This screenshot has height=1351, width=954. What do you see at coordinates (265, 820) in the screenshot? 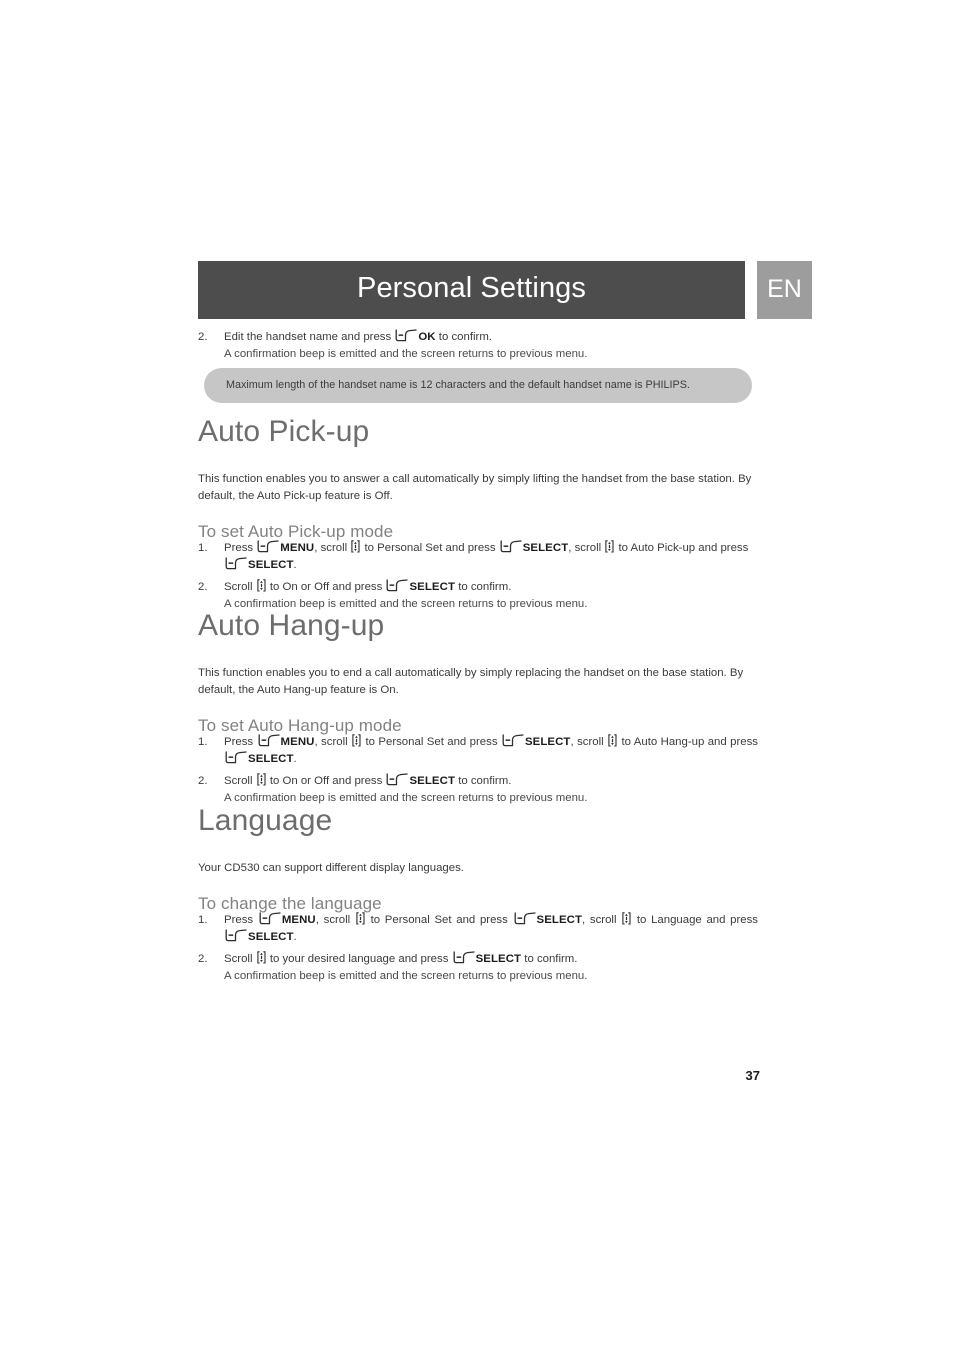
I see `section-heading: Language` at bounding box center [265, 820].